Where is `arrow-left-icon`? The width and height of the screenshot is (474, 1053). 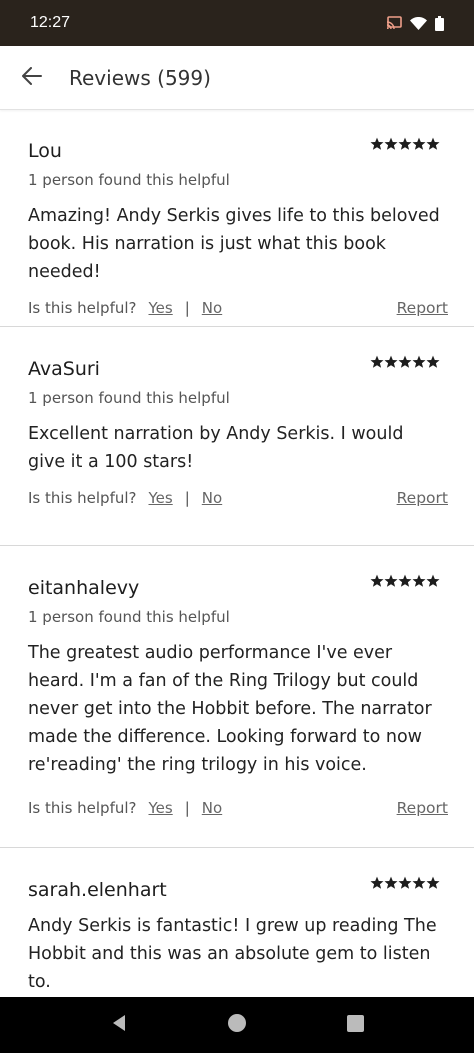
arrow-left-icon is located at coordinates (32, 77).